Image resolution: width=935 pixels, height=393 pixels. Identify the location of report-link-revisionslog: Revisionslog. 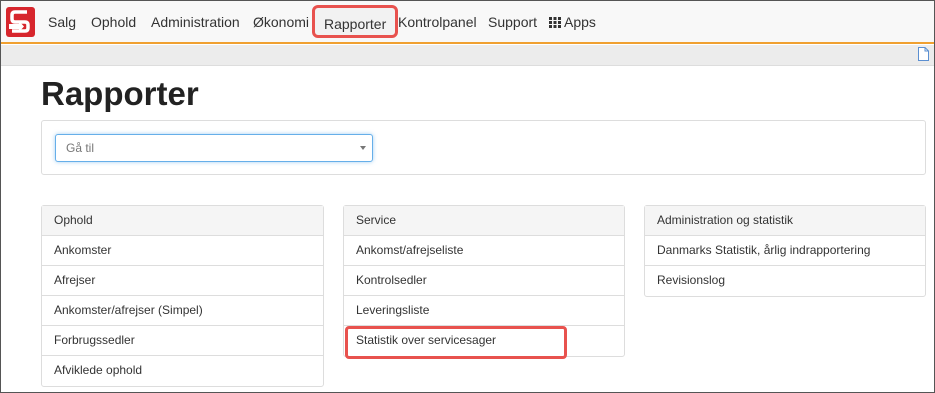
(785, 281).